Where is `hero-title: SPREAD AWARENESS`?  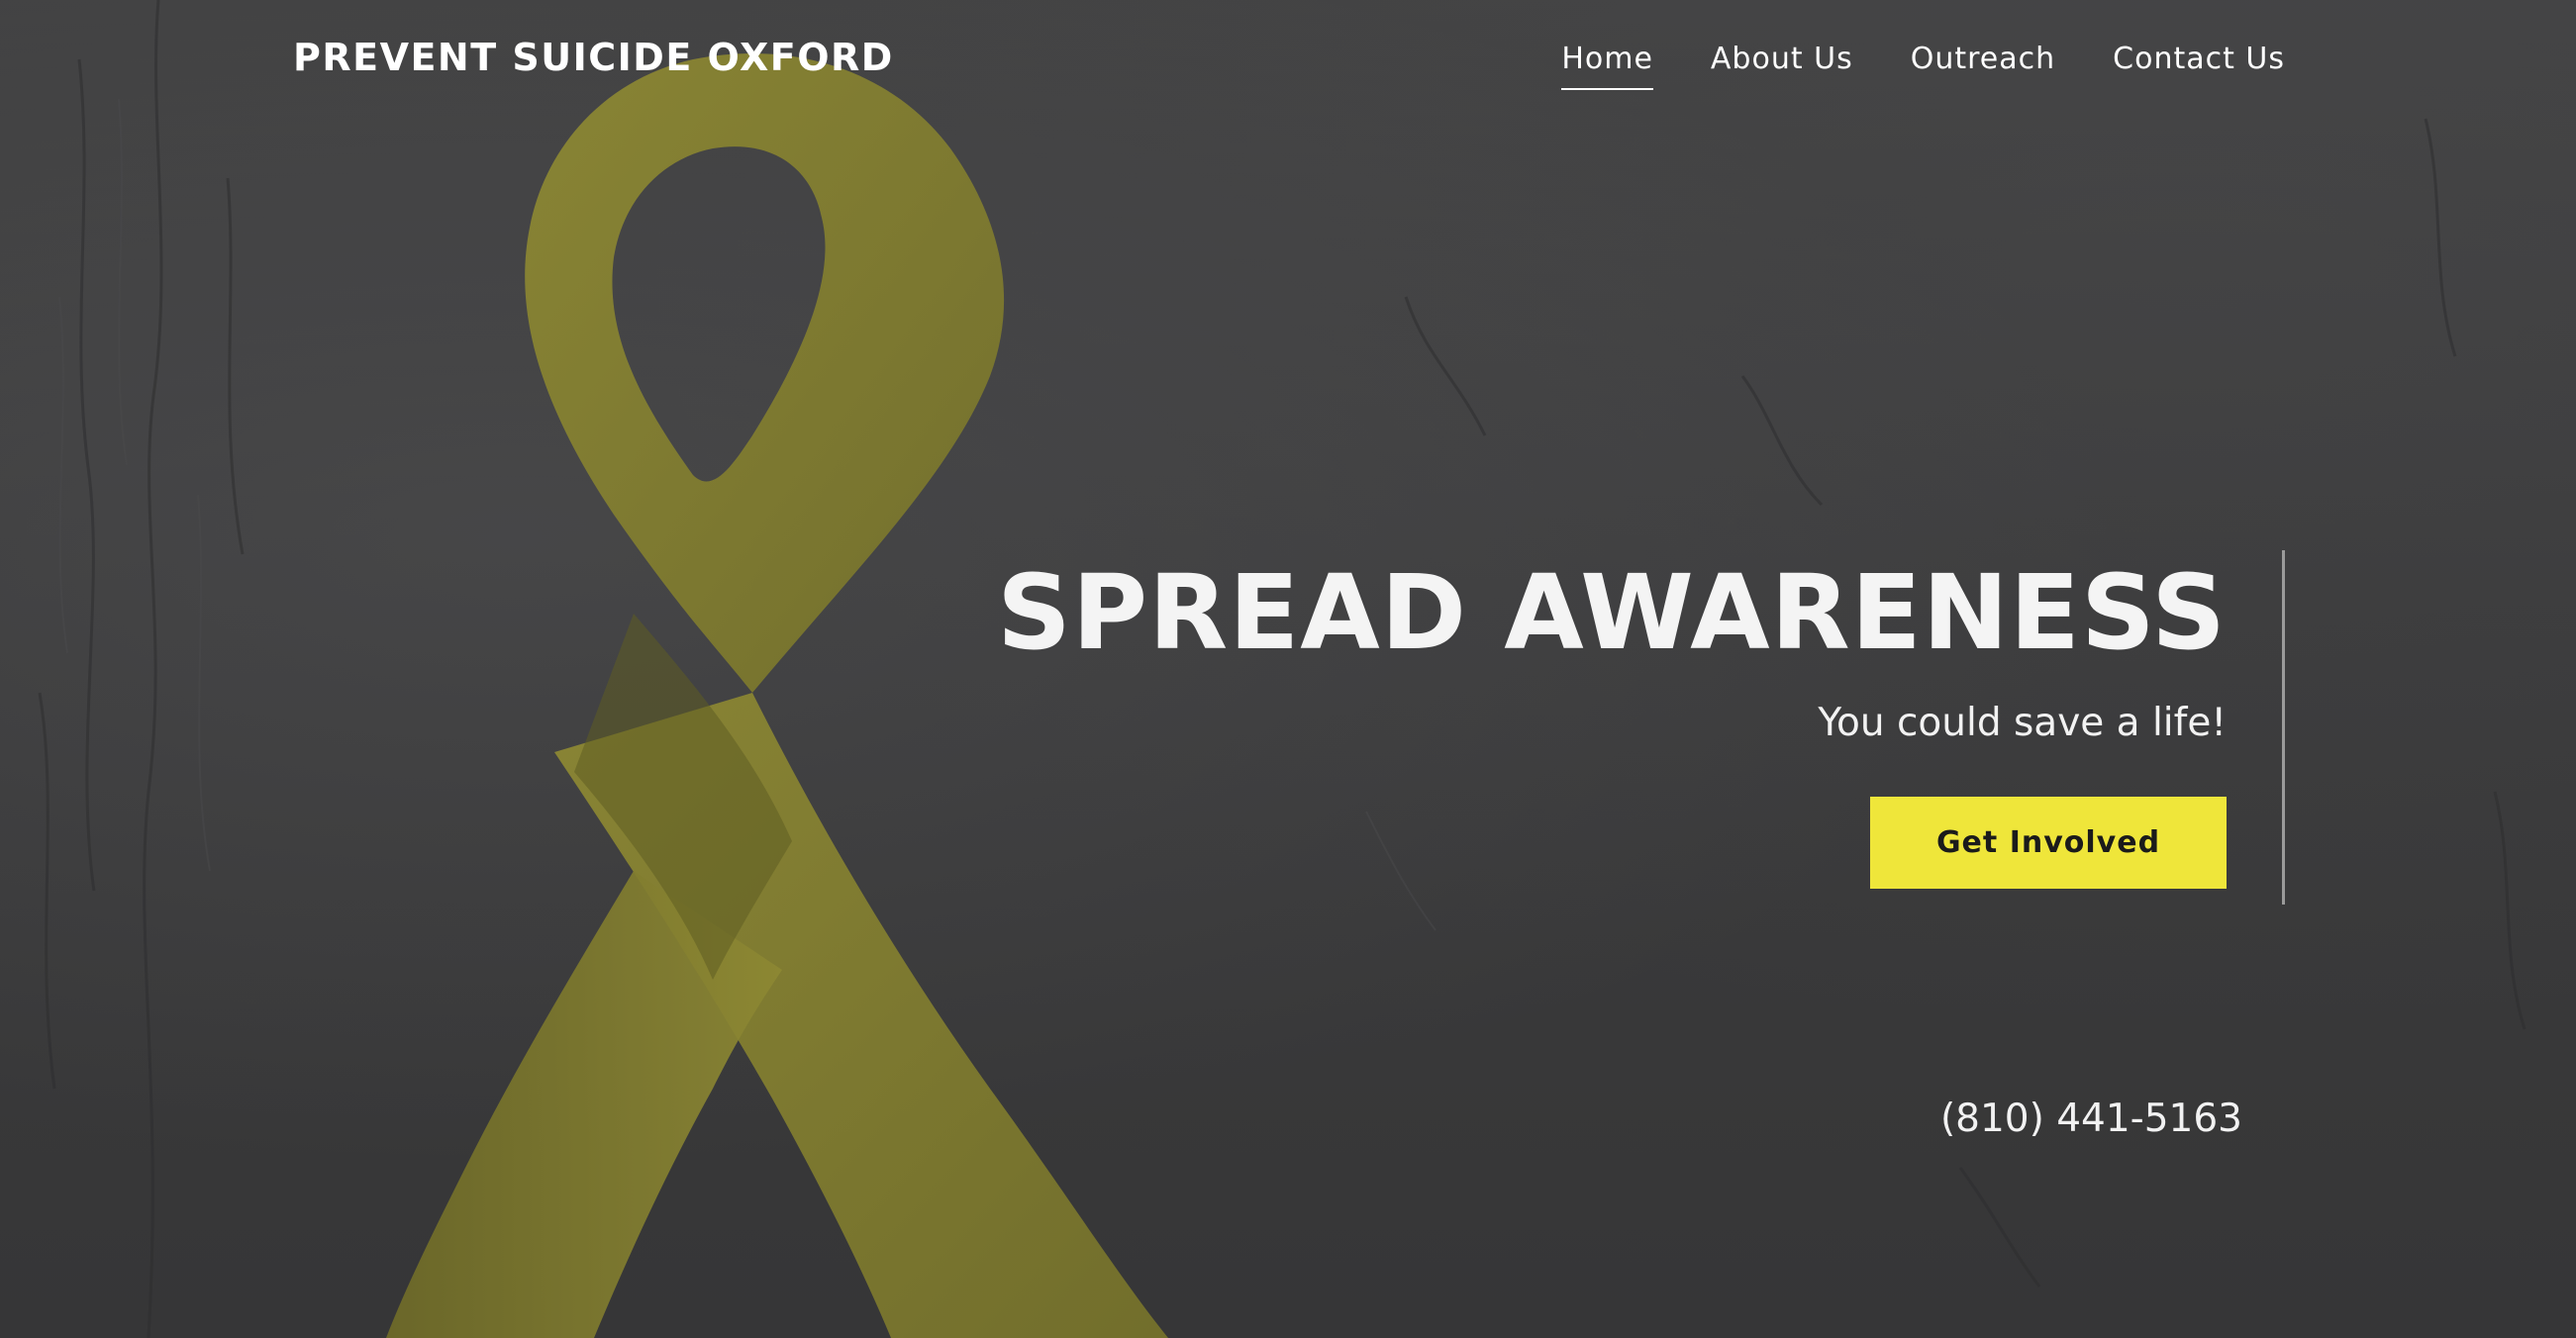 hero-title: SPREAD AWARENESS is located at coordinates (1612, 612).